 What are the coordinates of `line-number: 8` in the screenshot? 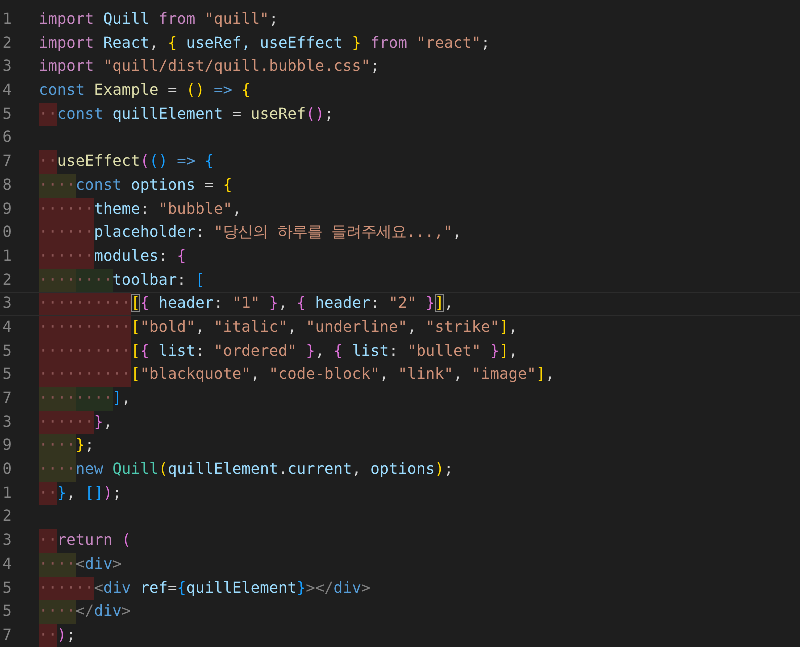 It's located at (7, 185).